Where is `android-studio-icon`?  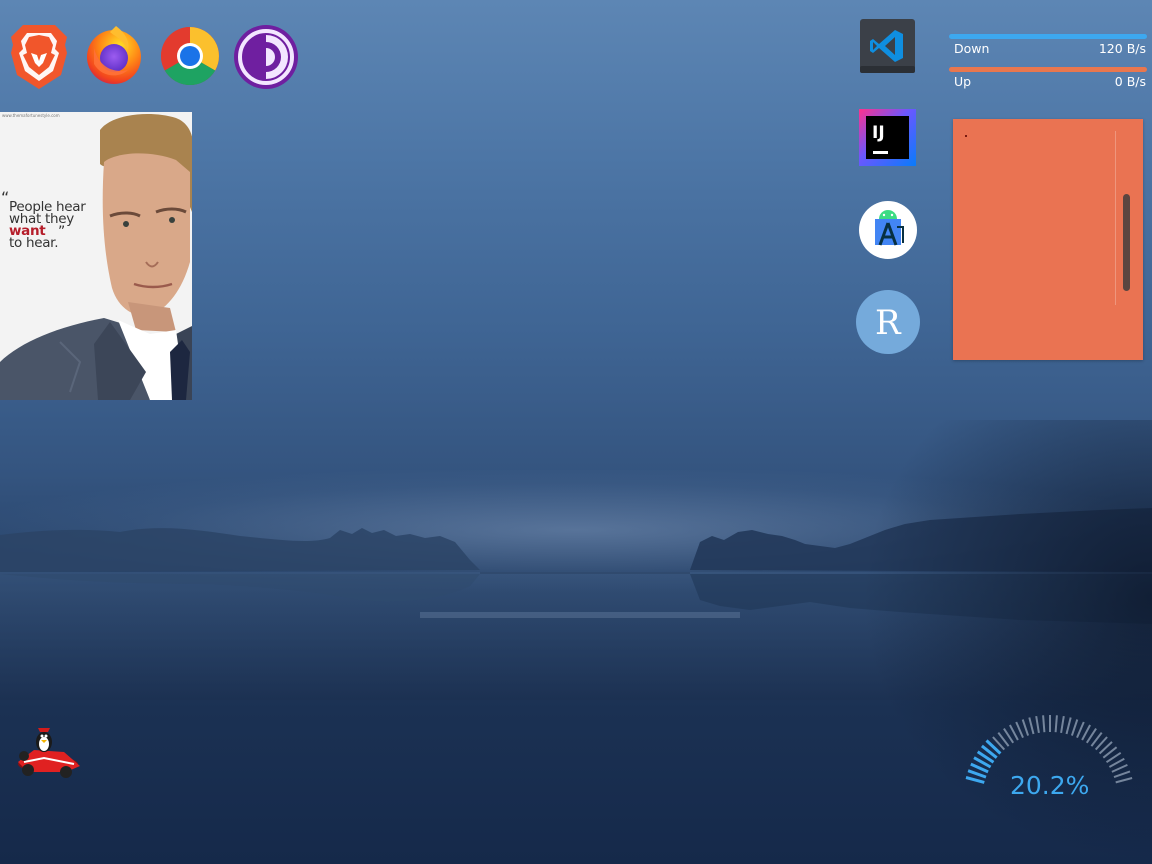
android-studio-icon is located at coordinates (888, 230).